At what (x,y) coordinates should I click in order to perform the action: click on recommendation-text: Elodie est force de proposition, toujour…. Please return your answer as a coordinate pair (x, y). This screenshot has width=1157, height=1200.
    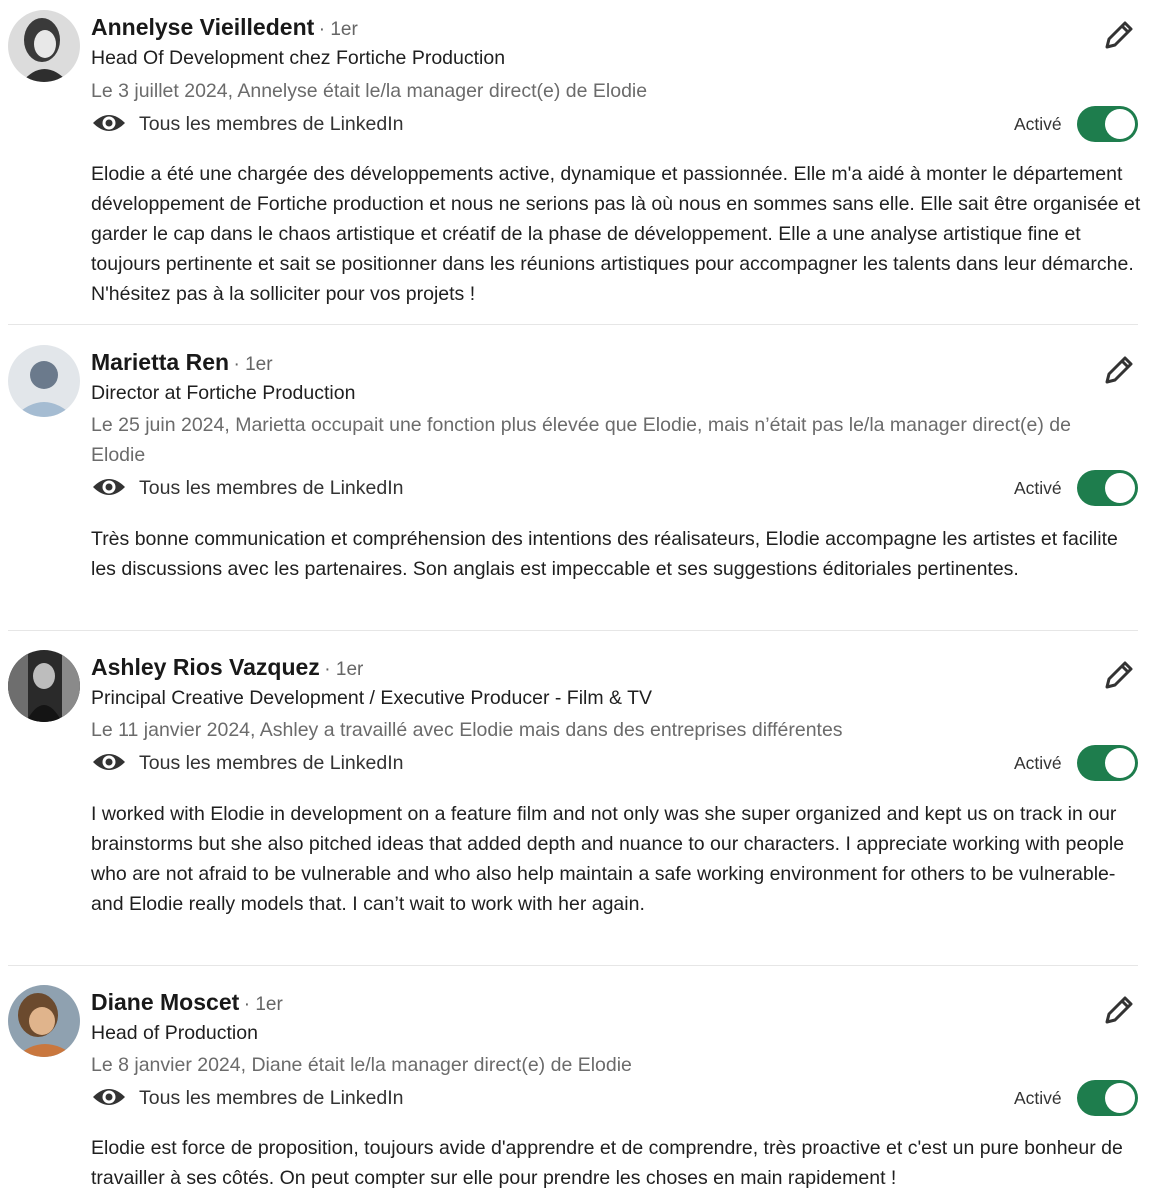
    Looking at the image, I should click on (607, 1163).